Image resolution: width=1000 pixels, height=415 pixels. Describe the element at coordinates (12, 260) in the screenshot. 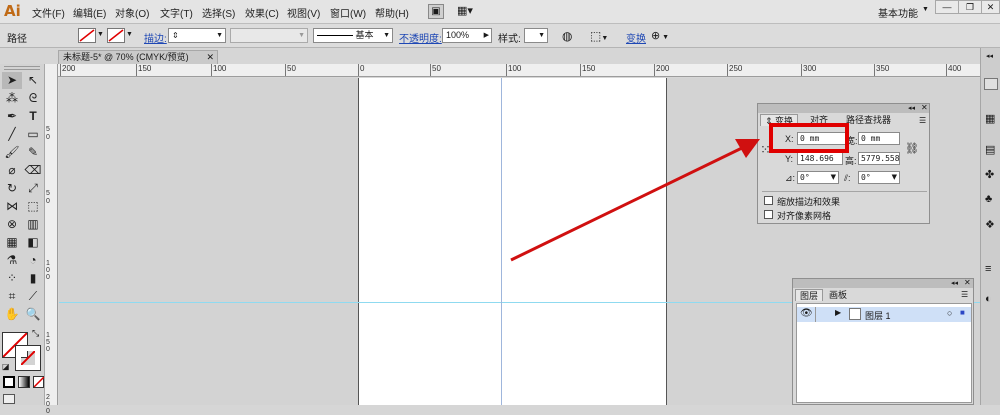

I see `eyedropper-tool-icon: ⚗` at that location.